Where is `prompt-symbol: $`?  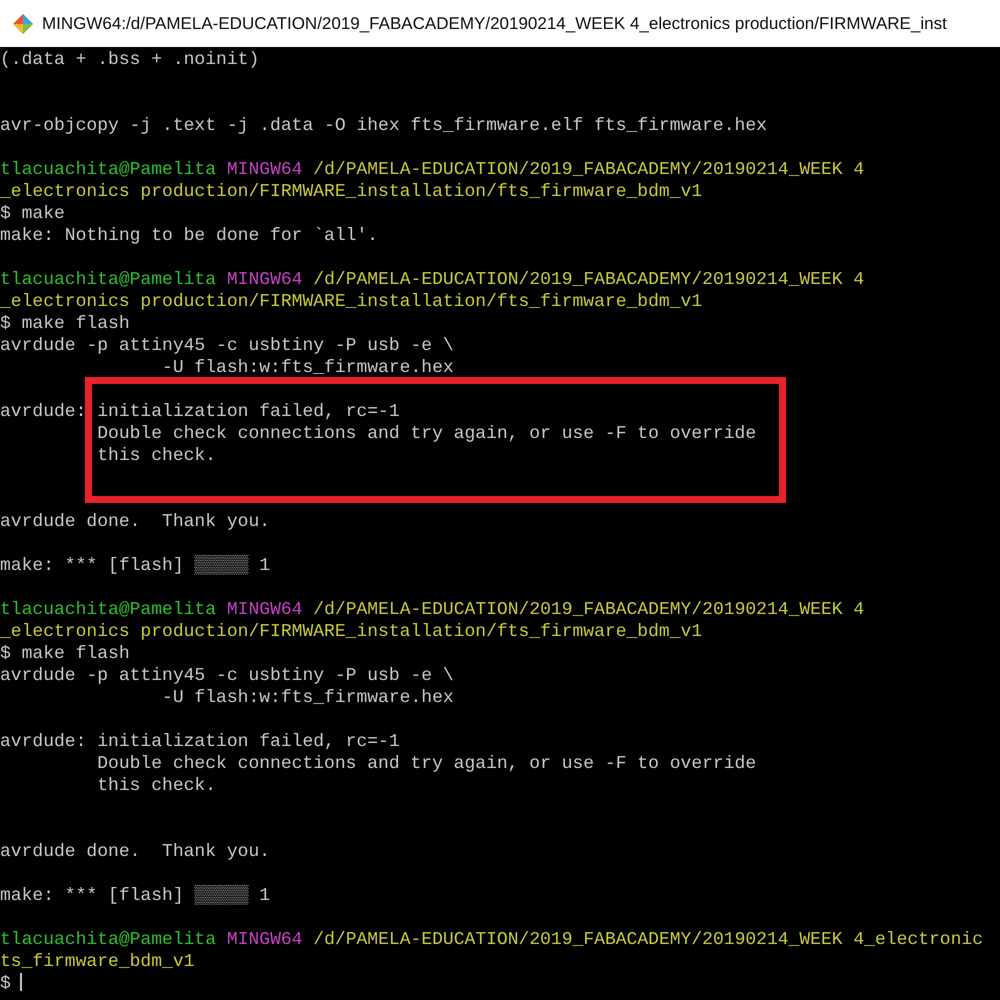
prompt-symbol: $ is located at coordinates (5, 984).